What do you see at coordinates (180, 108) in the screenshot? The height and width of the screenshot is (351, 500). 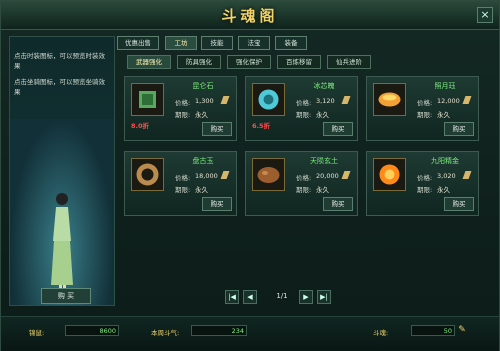 I see `item-card: 昆仑石 价格: 1,300 期限: 永久 8.0折 购买` at bounding box center [180, 108].